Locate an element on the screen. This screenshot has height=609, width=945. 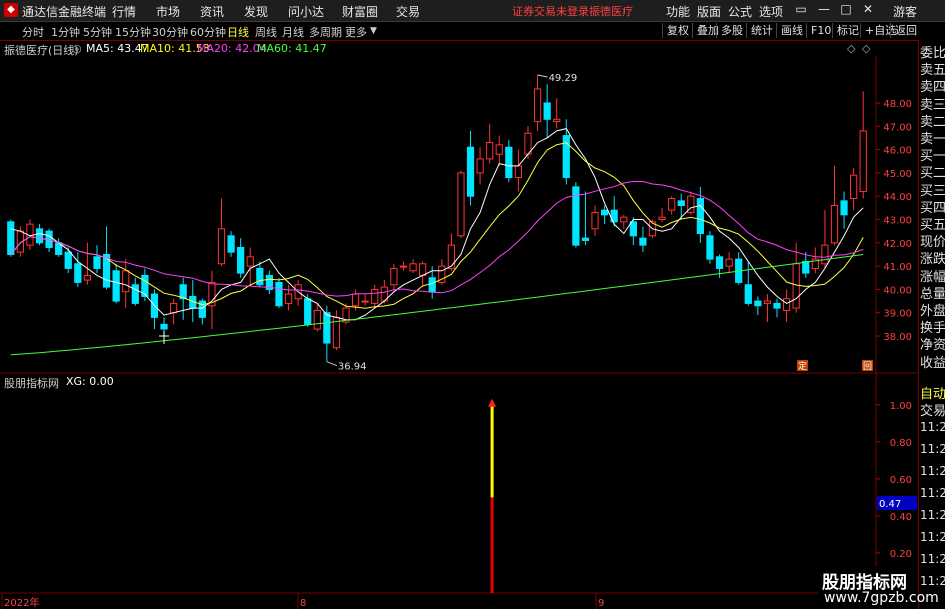
quote-field-label: 收益 is located at coordinates (932, 363).